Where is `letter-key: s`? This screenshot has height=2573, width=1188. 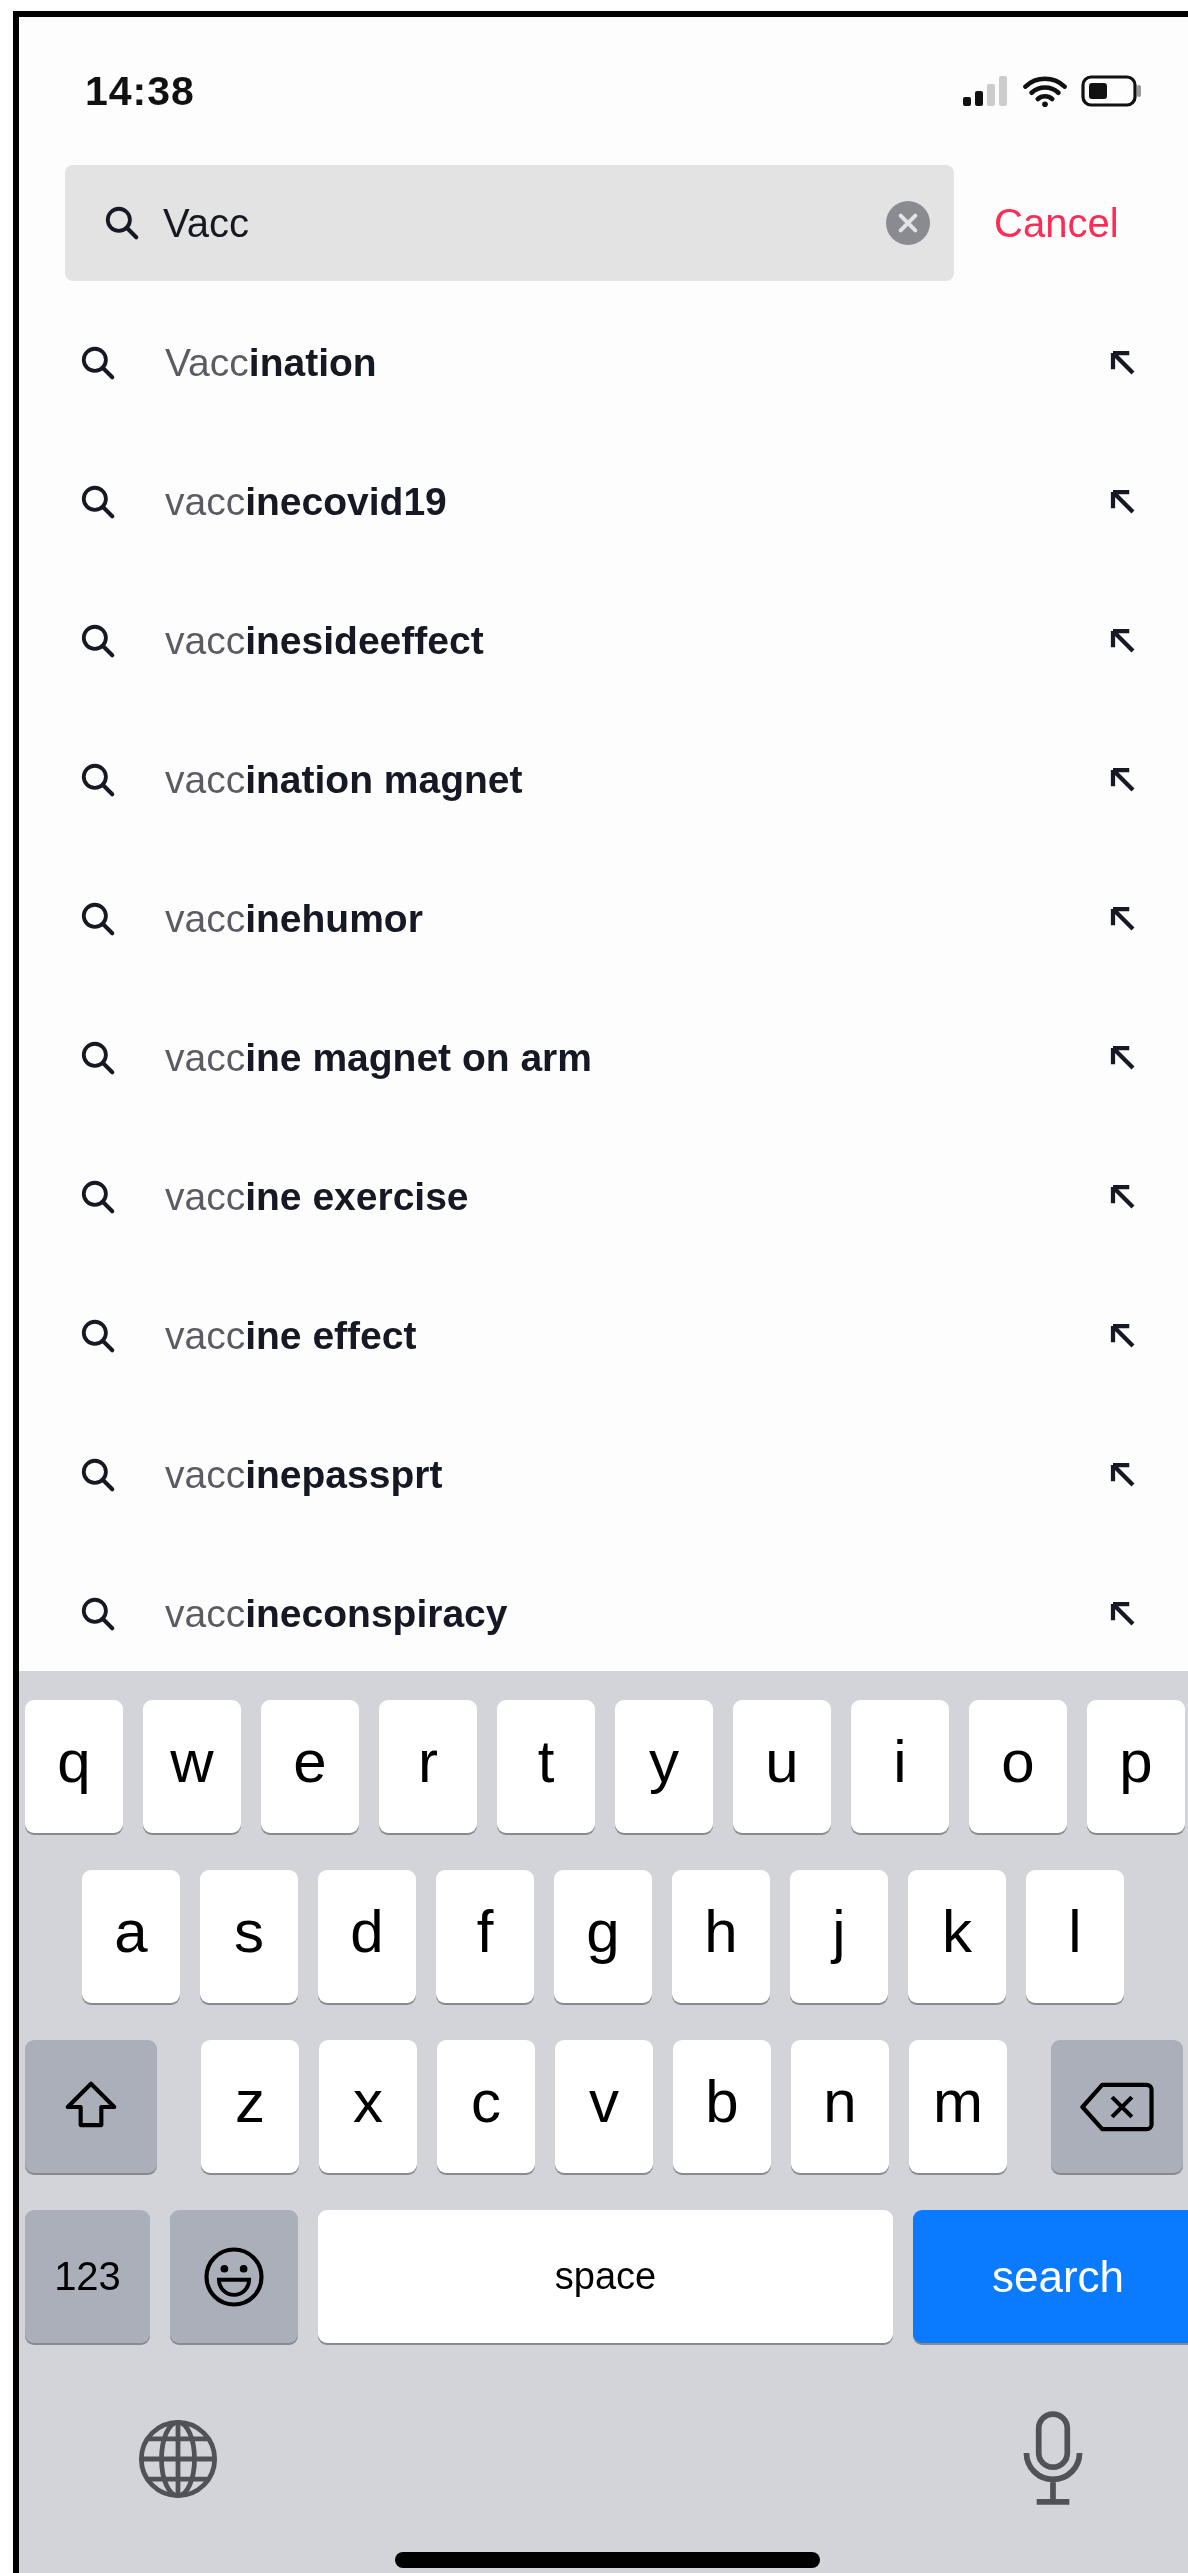
letter-key: s is located at coordinates (249, 1936).